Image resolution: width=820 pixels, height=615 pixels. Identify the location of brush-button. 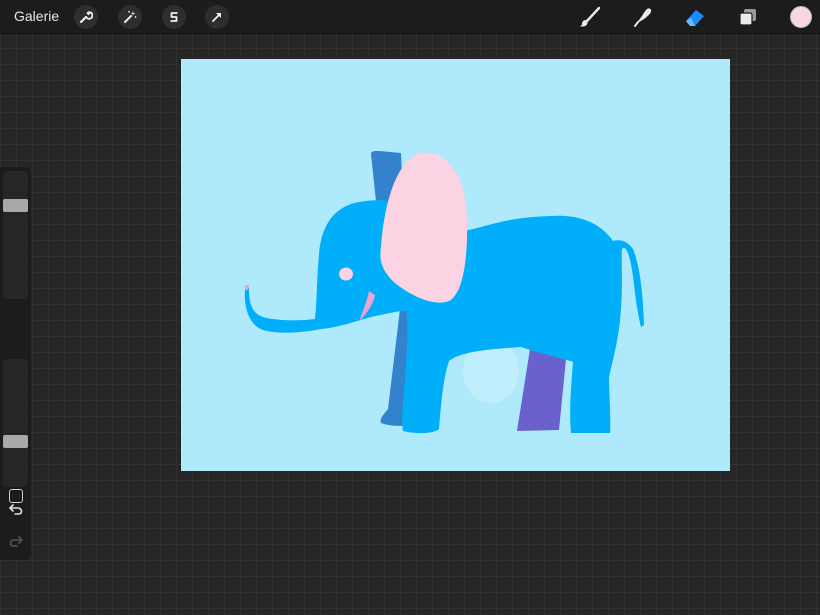
(590, 17).